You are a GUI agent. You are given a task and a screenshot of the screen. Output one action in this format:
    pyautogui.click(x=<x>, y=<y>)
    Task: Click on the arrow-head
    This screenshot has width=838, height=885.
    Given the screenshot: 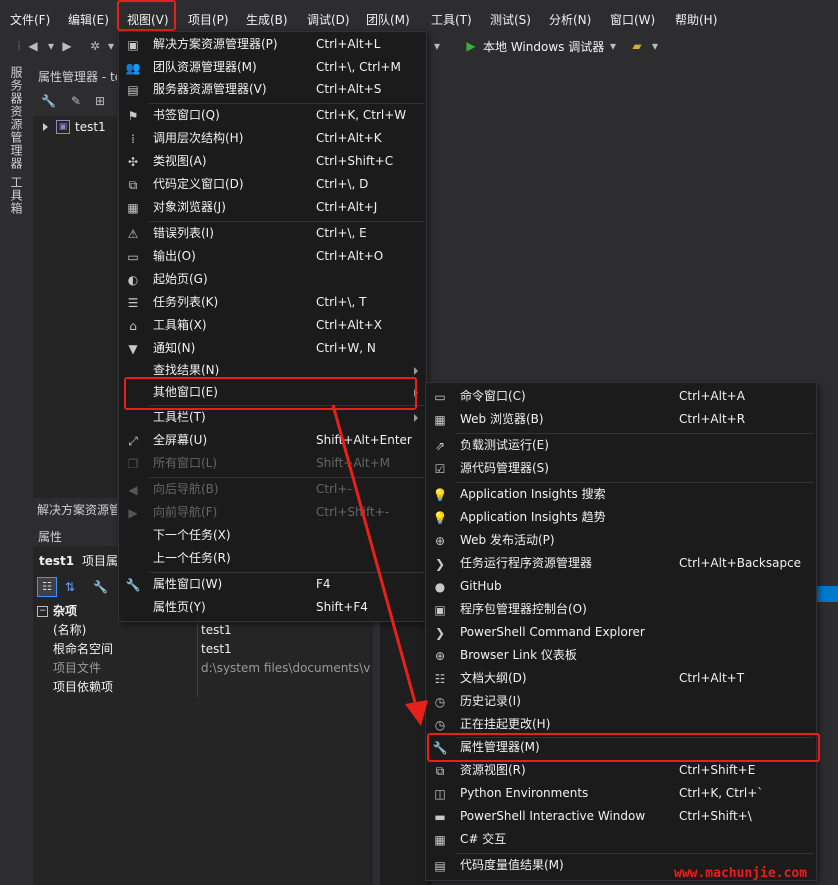 What is the action you would take?
    pyautogui.click(x=416, y=713)
    